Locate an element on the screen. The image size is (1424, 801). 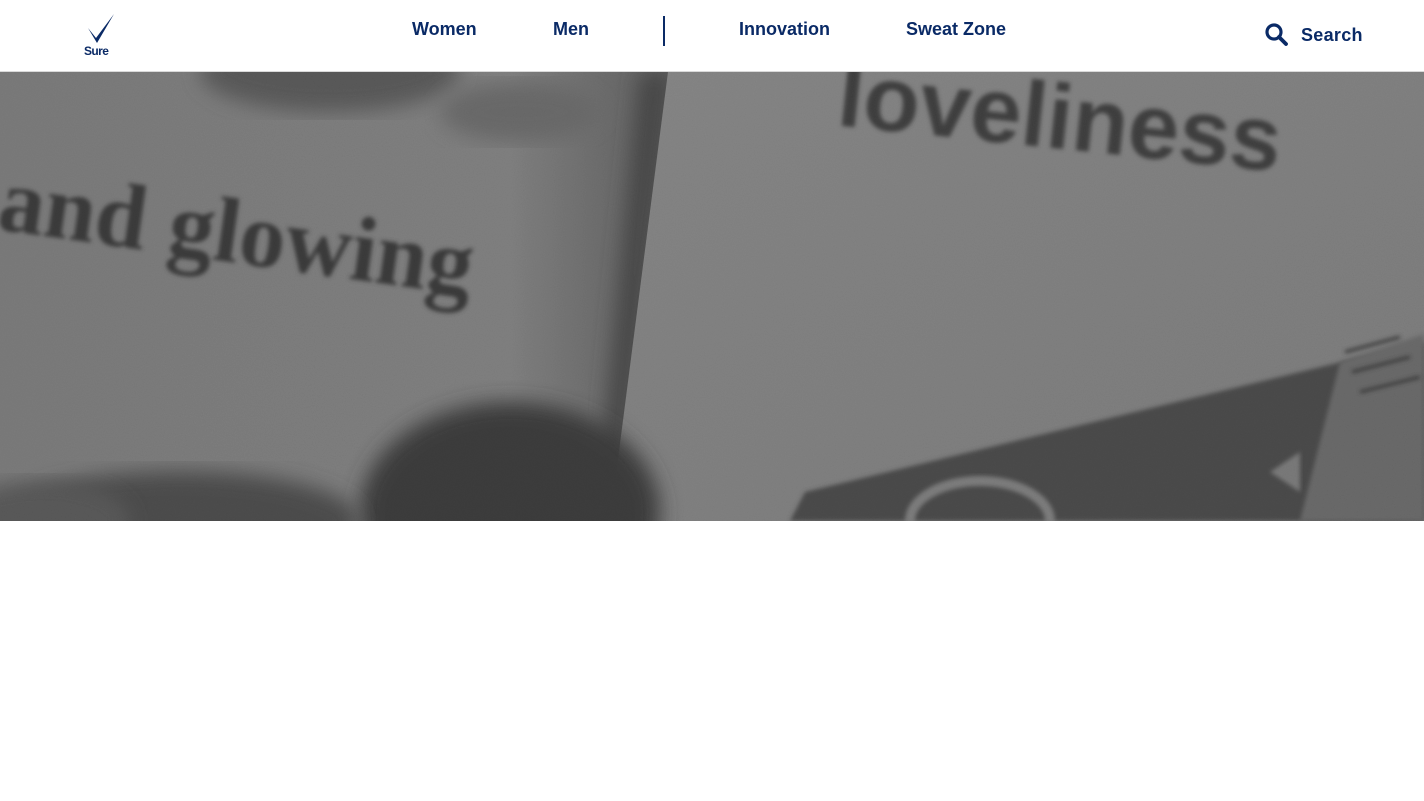
logo-wordmark: Sure is located at coordinates (96, 51).